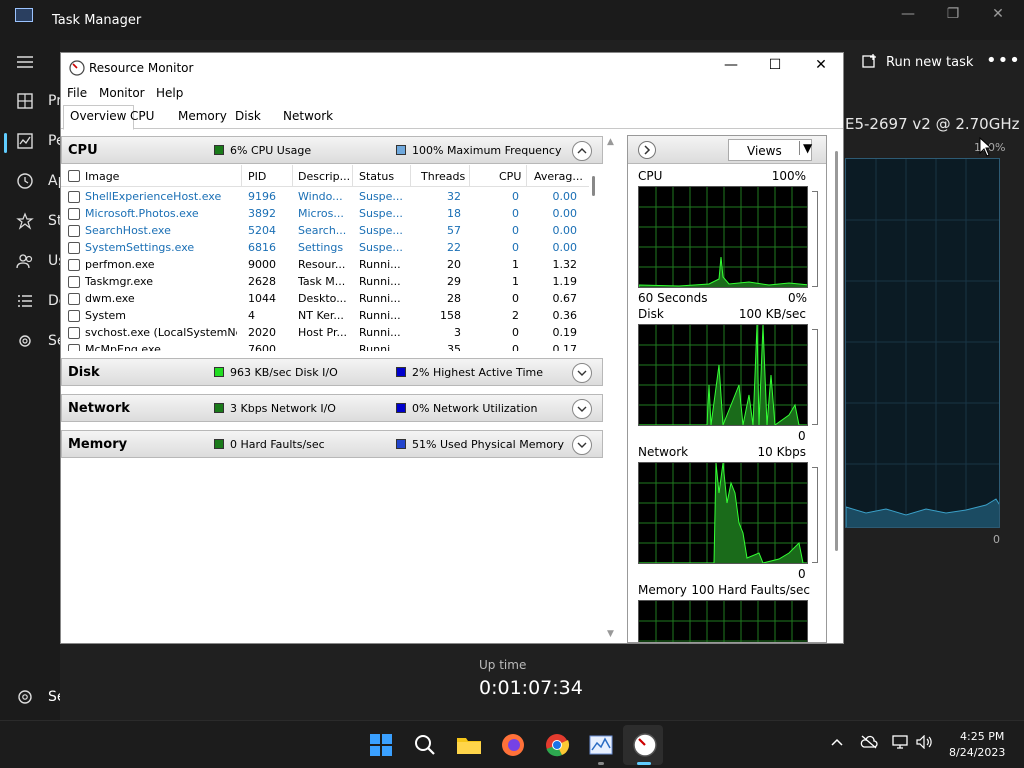  What do you see at coordinates (596, 258) in the screenshot?
I see `table-scrollbar` at bounding box center [596, 258].